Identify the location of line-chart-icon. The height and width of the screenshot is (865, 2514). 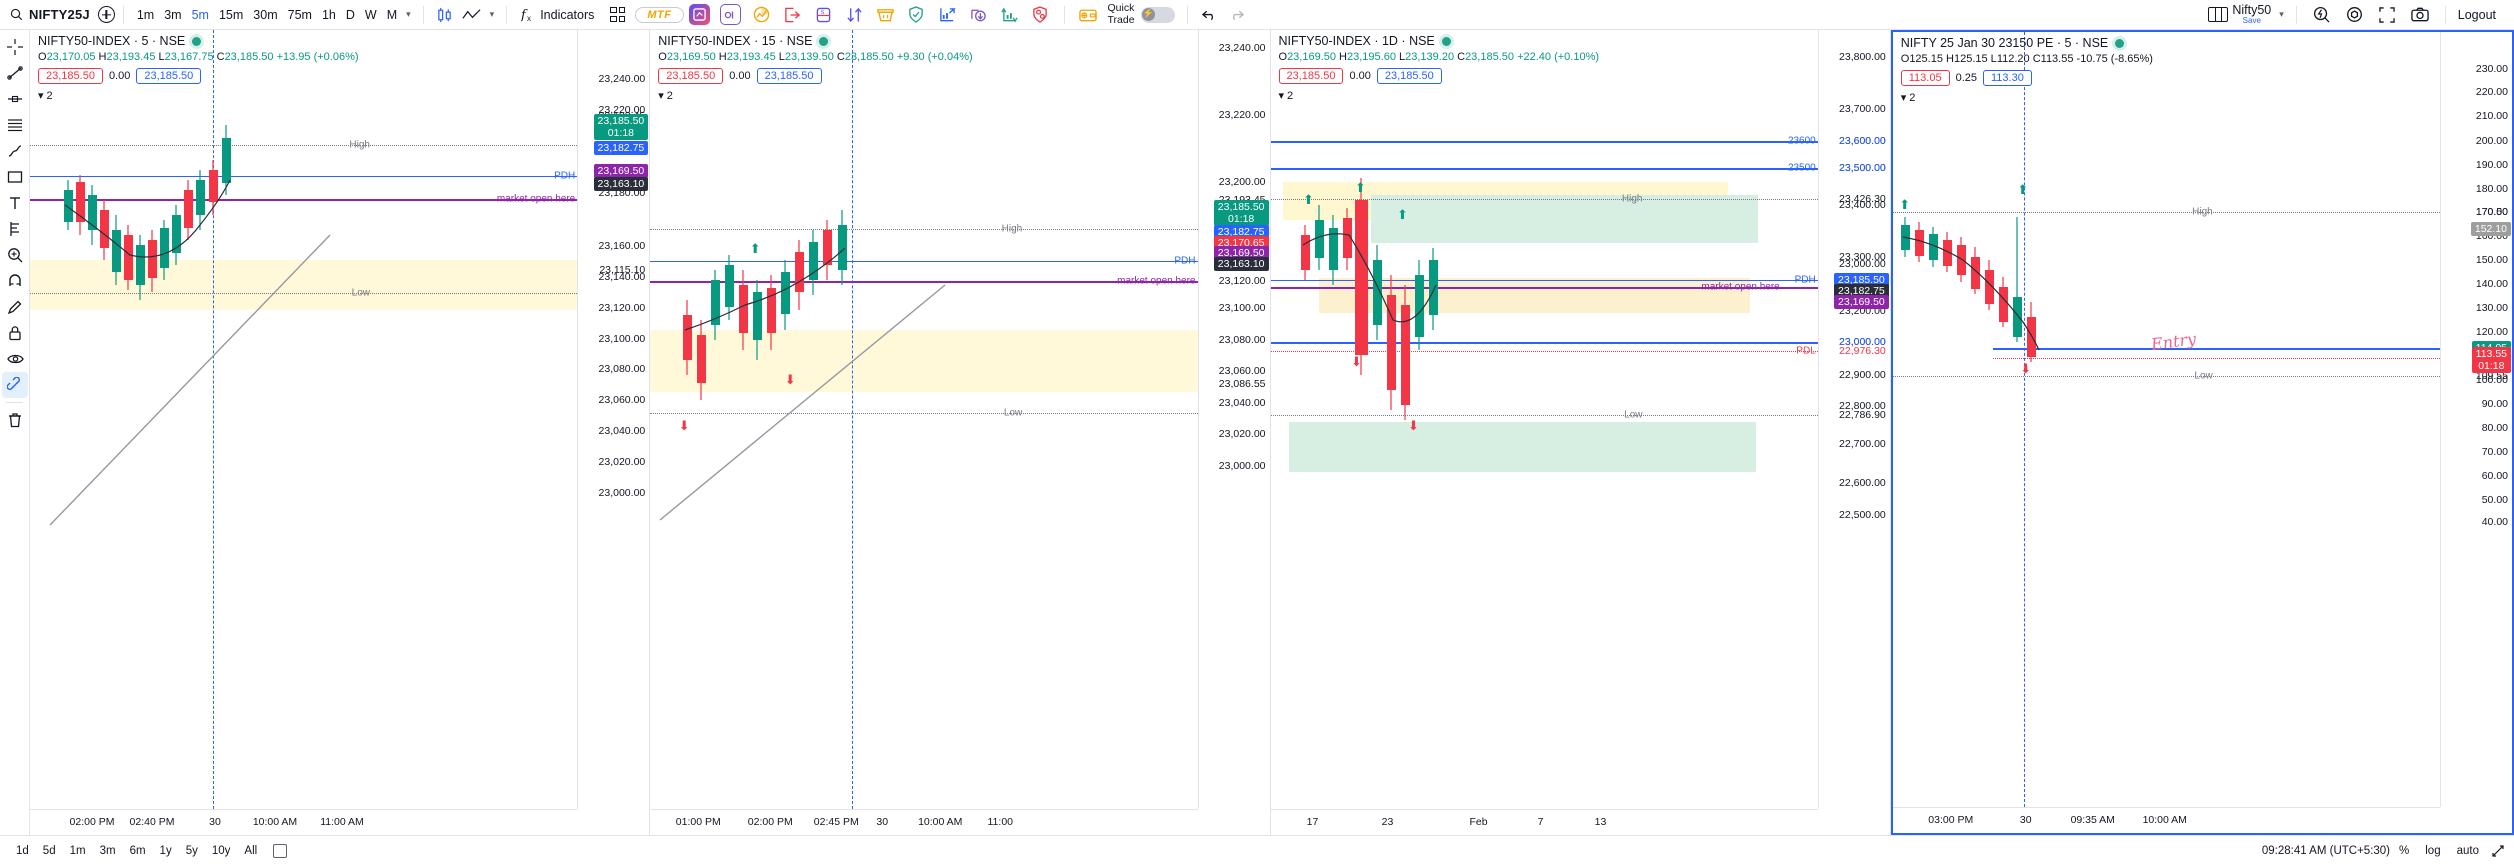
(471, 14).